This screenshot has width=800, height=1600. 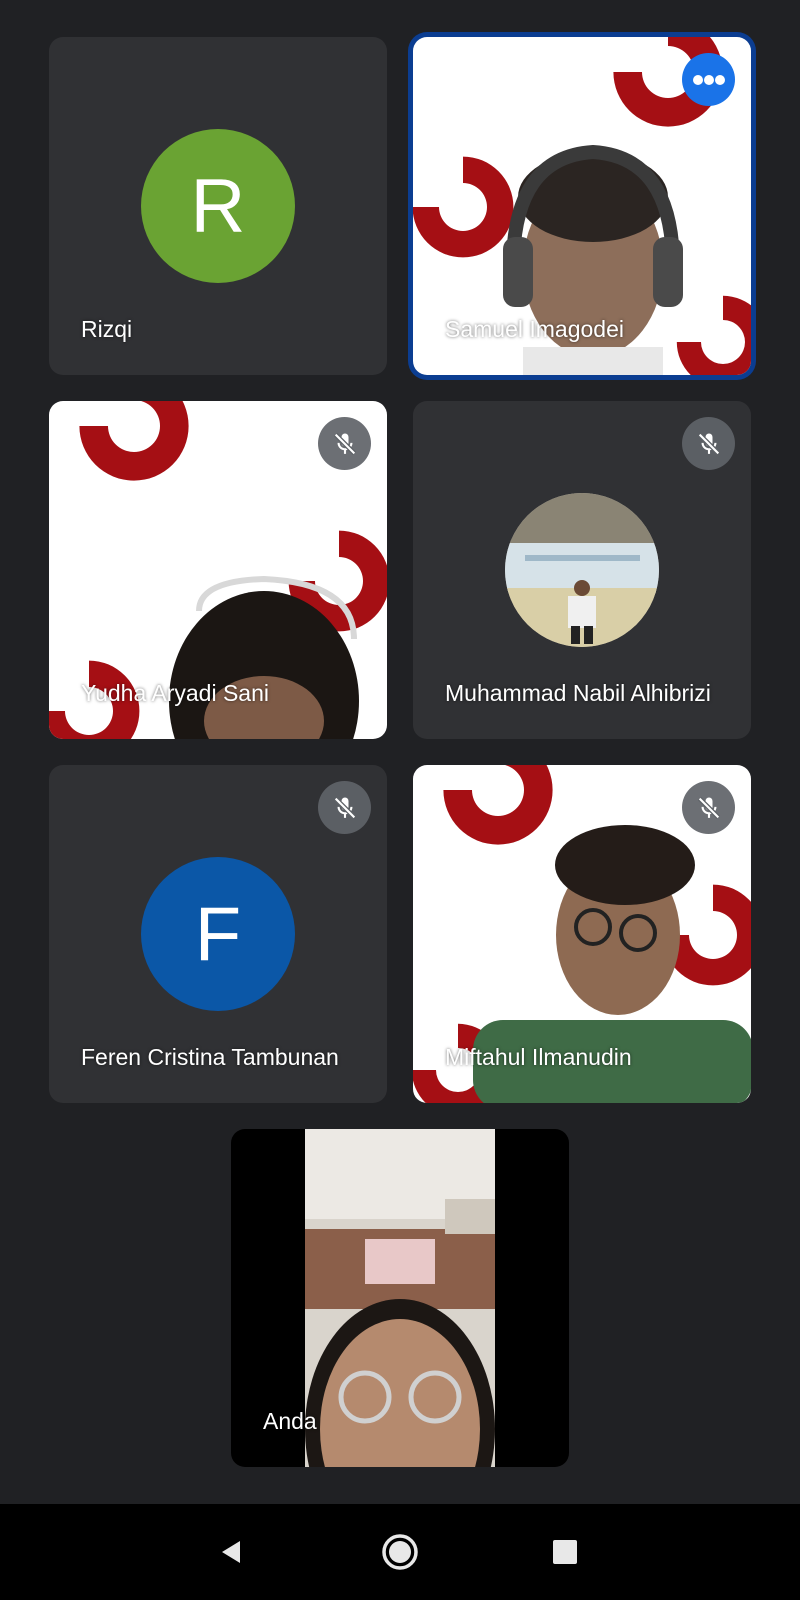 I want to click on avatar-initial: R, so click(x=218, y=206).